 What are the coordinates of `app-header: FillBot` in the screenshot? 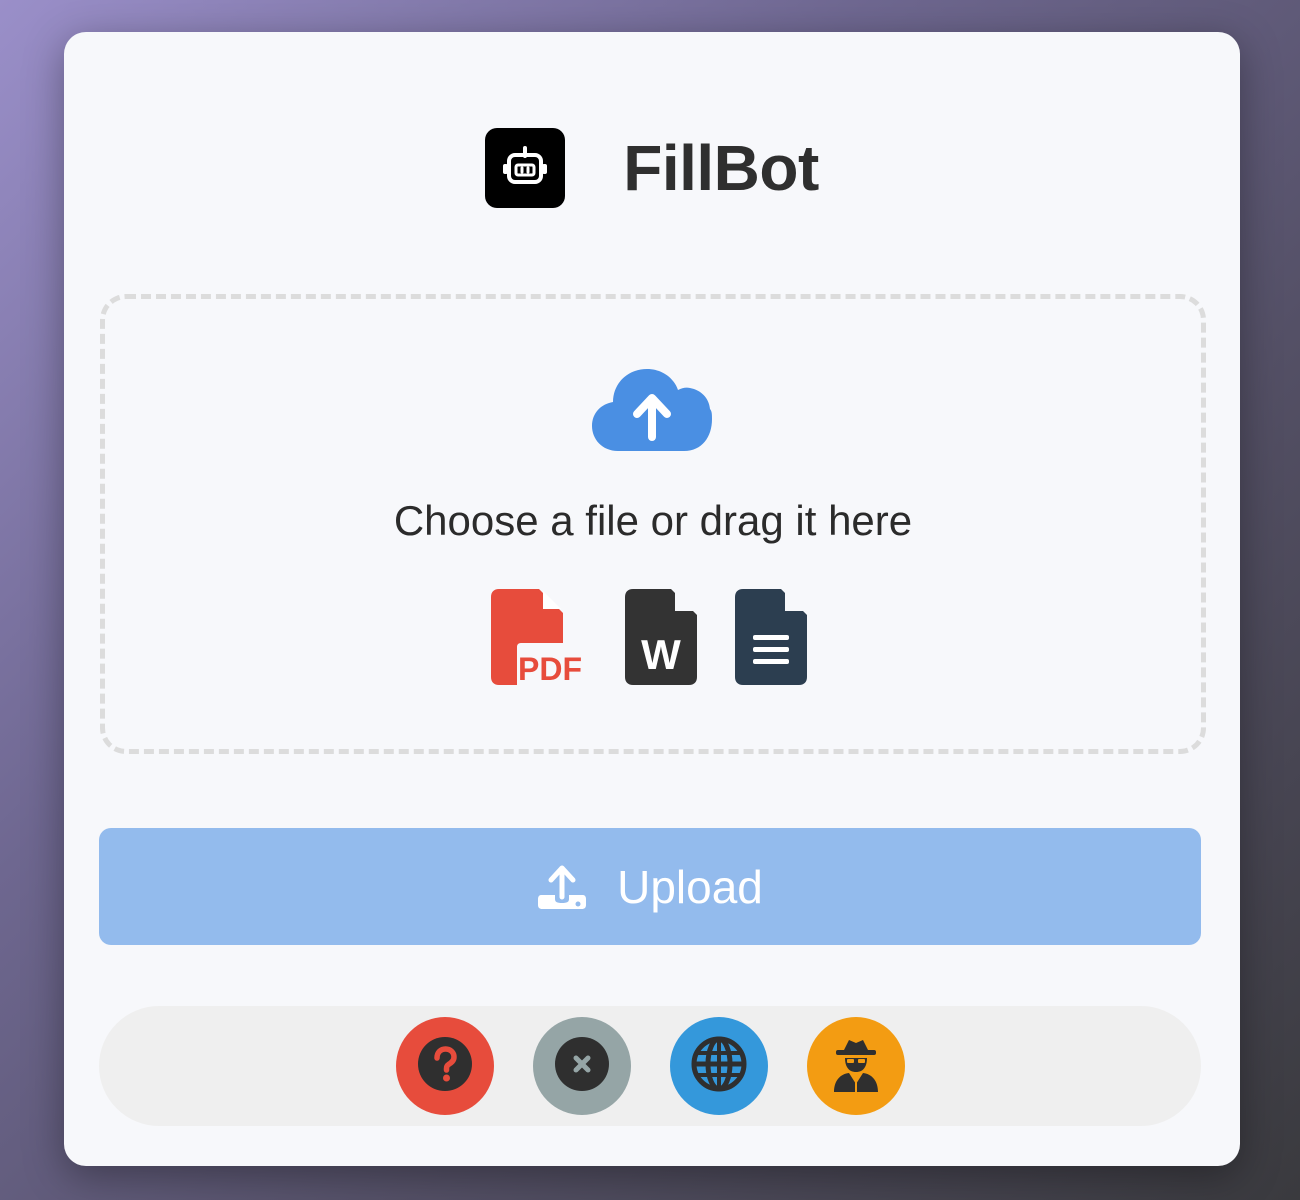 It's located at (652, 168).